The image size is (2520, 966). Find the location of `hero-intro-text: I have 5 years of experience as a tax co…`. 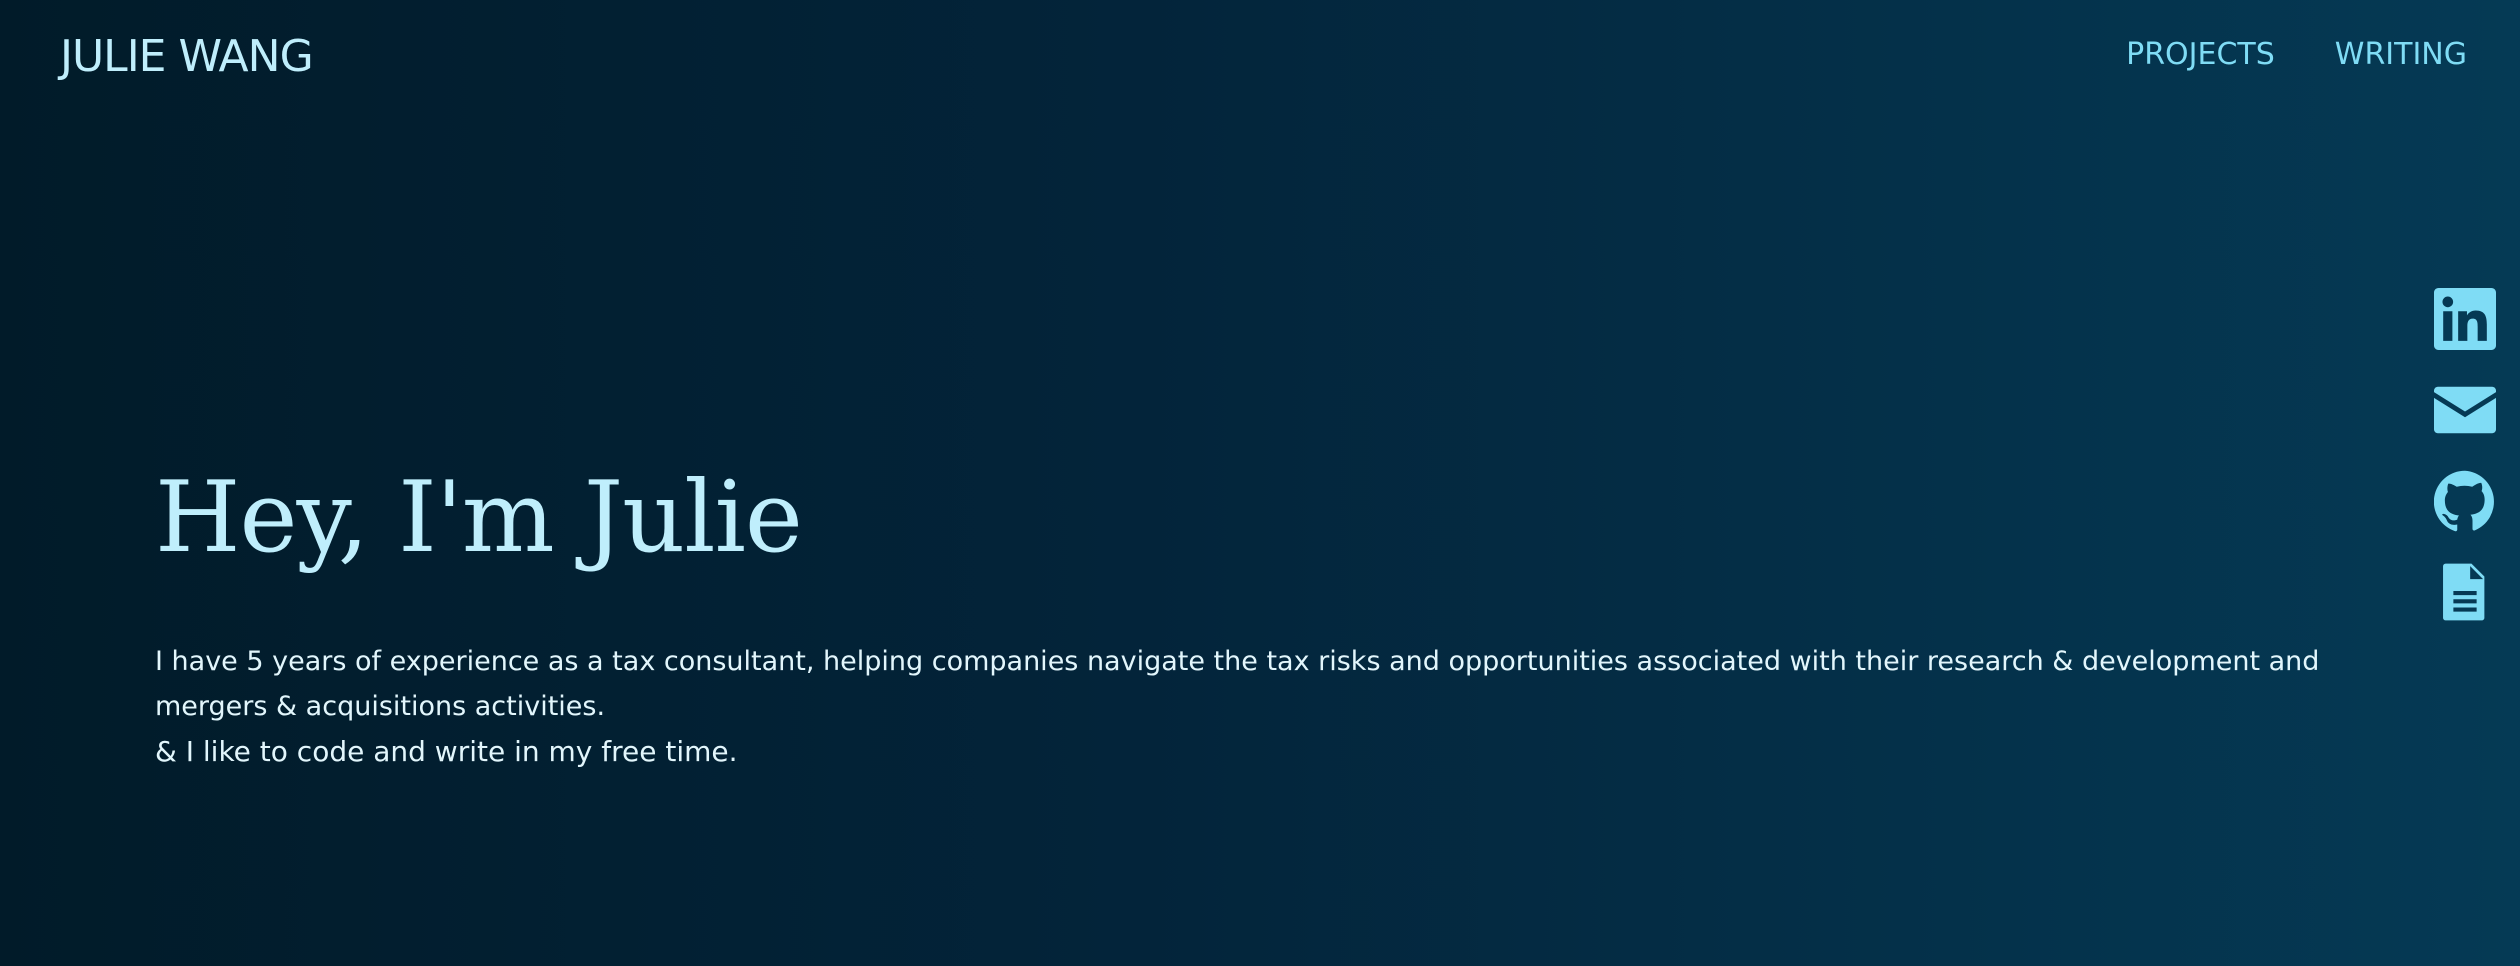

hero-intro-text: I have 5 years of experience as a tax co… is located at coordinates (1237, 684).